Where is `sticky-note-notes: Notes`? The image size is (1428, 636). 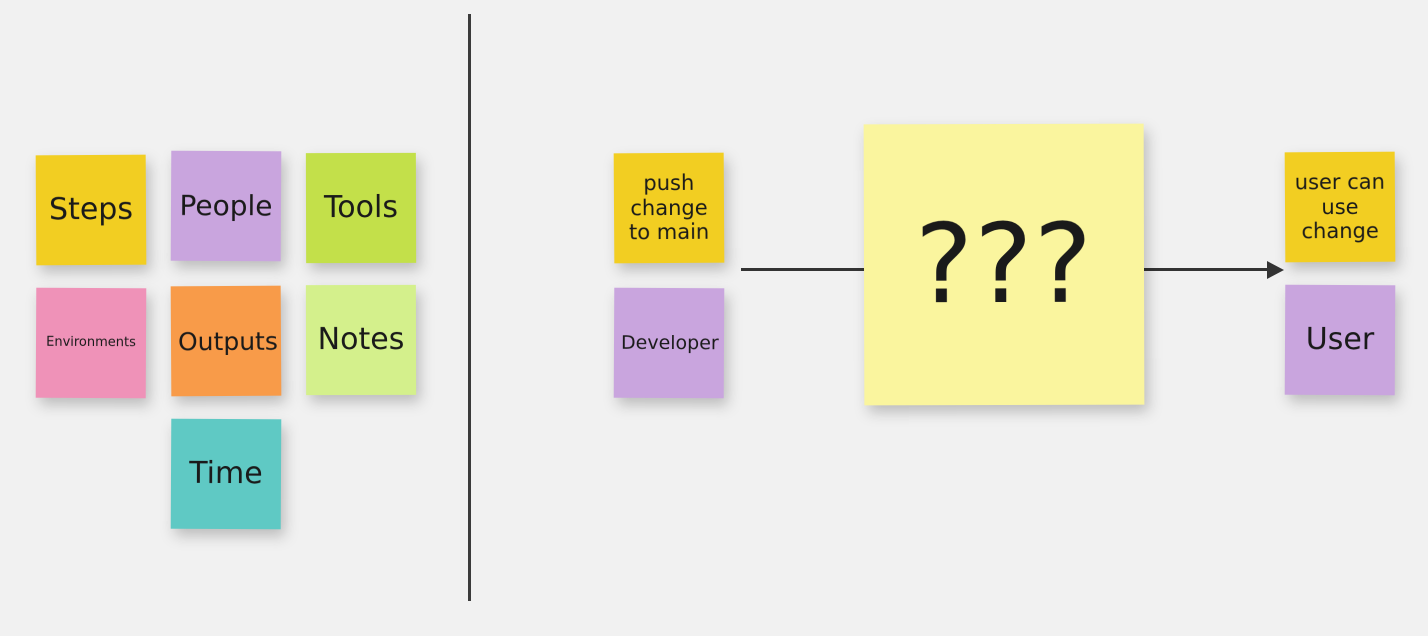
sticky-note-notes: Notes is located at coordinates (361, 340).